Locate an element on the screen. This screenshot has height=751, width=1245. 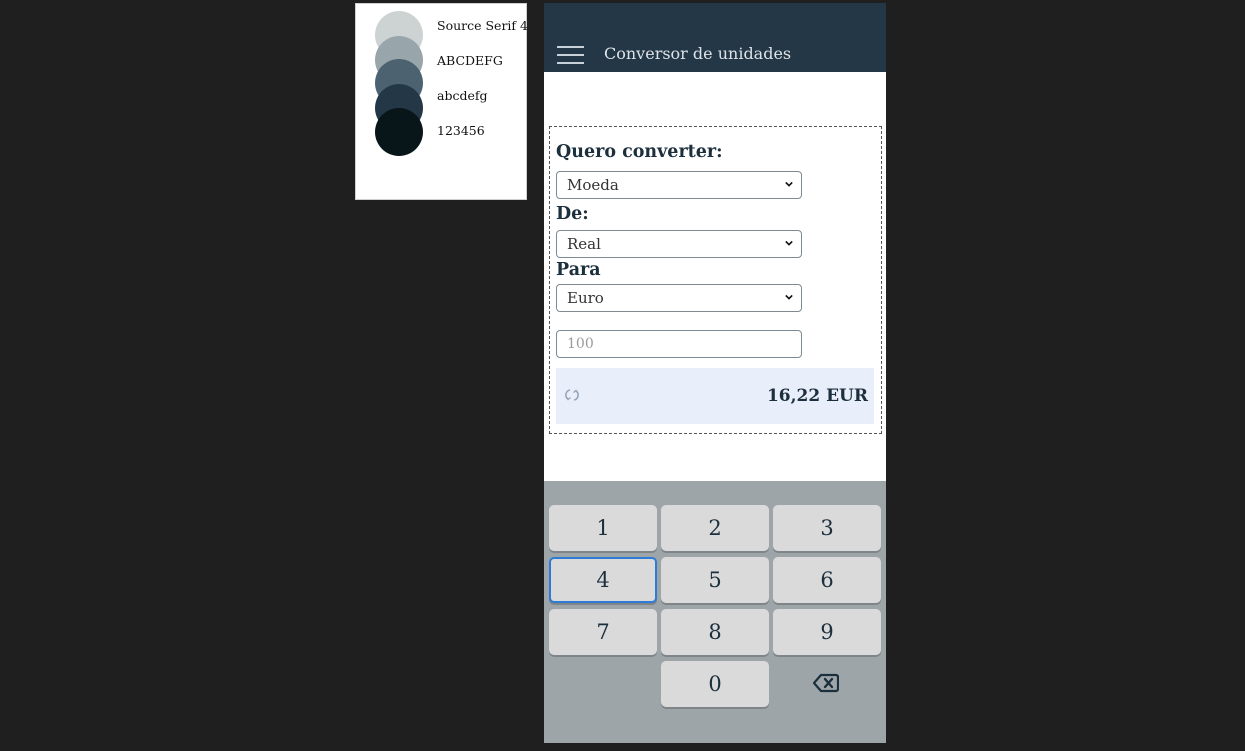
key-3: 3 is located at coordinates (827, 528).